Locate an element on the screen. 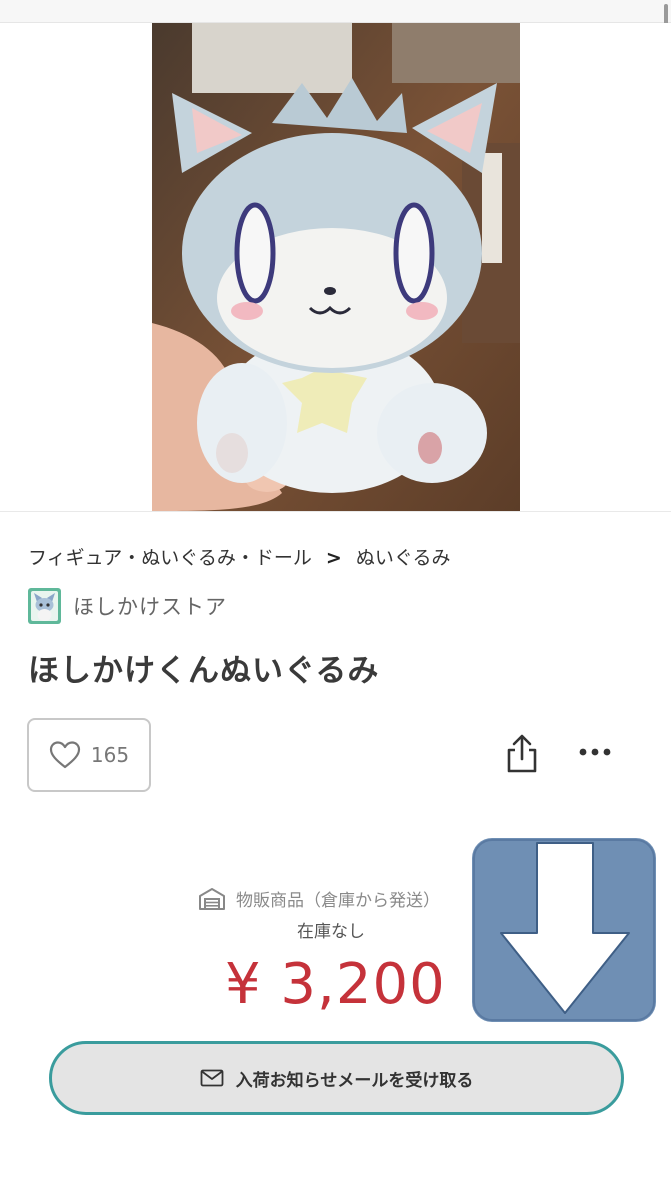 The image size is (671, 1200). share-button is located at coordinates (522, 754).